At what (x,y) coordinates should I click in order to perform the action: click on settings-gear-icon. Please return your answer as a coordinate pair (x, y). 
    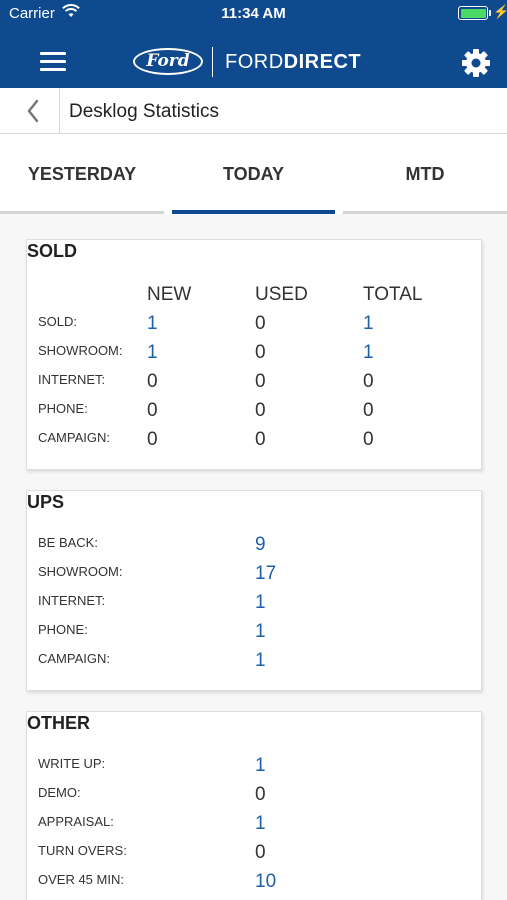
    Looking at the image, I should click on (476, 63).